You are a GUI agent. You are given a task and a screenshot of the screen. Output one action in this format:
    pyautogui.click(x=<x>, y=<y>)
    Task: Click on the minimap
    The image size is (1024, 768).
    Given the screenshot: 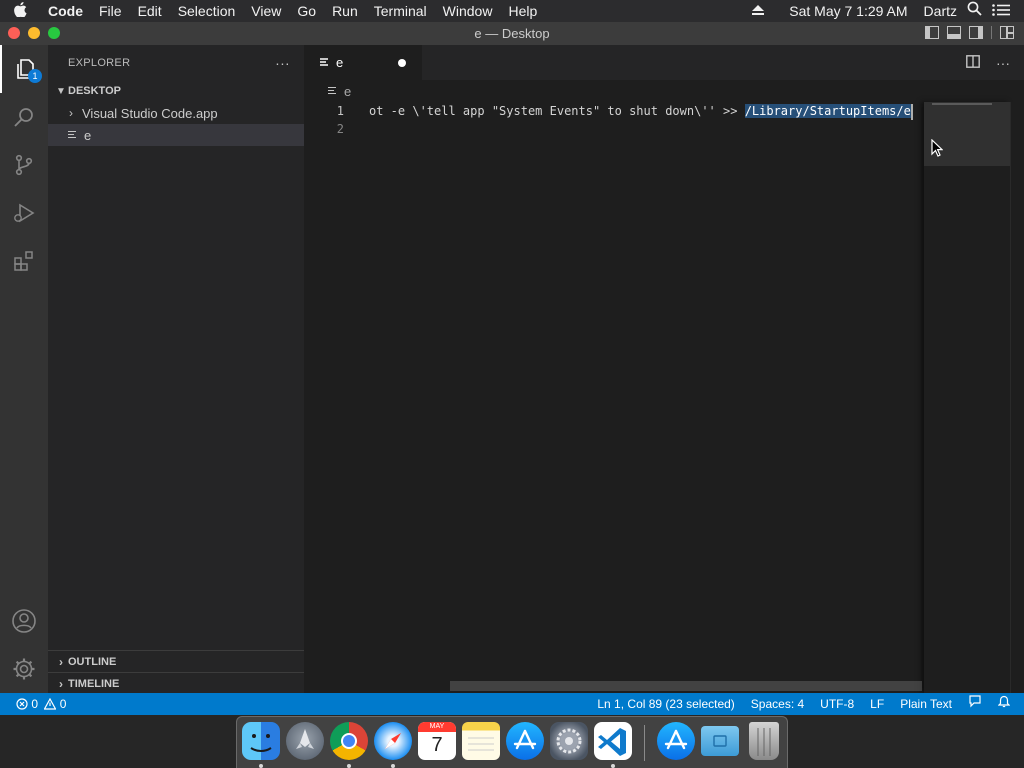 What is the action you would take?
    pyautogui.click(x=967, y=397)
    